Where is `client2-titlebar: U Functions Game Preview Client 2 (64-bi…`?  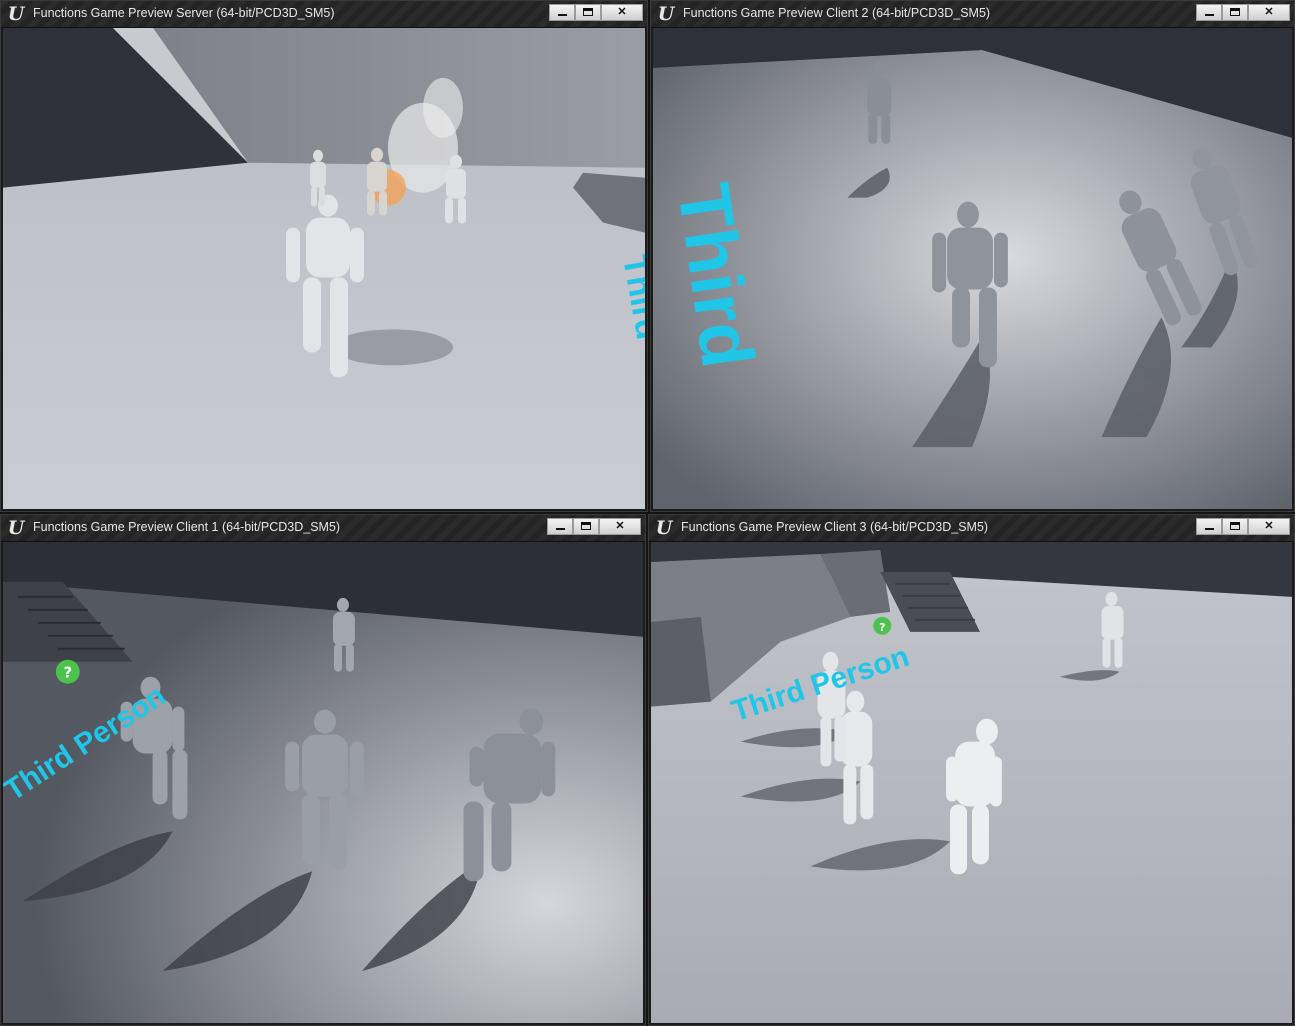 client2-titlebar: U Functions Game Preview Client 2 (64-bi… is located at coordinates (972, 14).